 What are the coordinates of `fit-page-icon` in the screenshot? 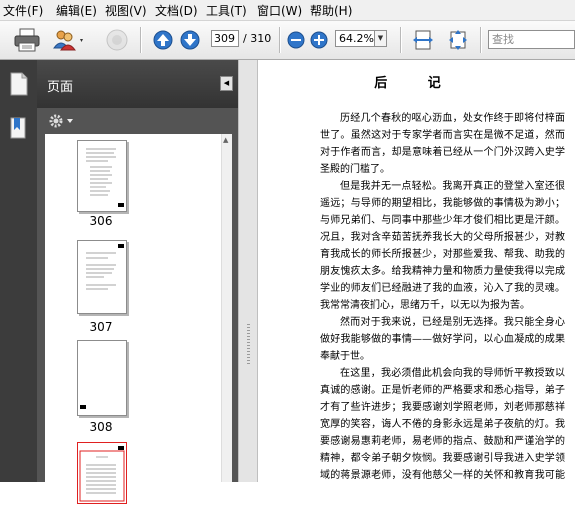 It's located at (458, 41).